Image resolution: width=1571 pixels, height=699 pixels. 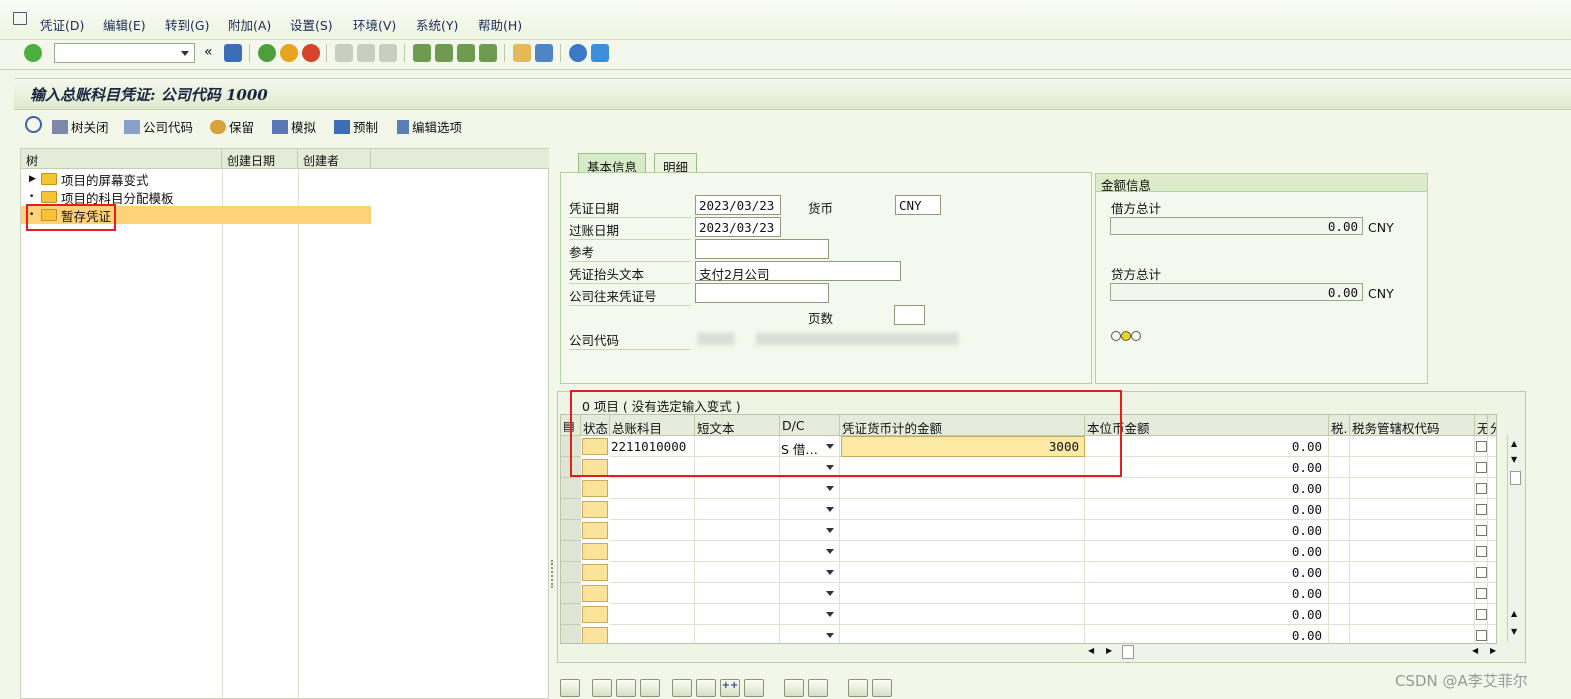 What do you see at coordinates (738, 227) in the screenshot?
I see `post-date-field: 2023/03/23` at bounding box center [738, 227].